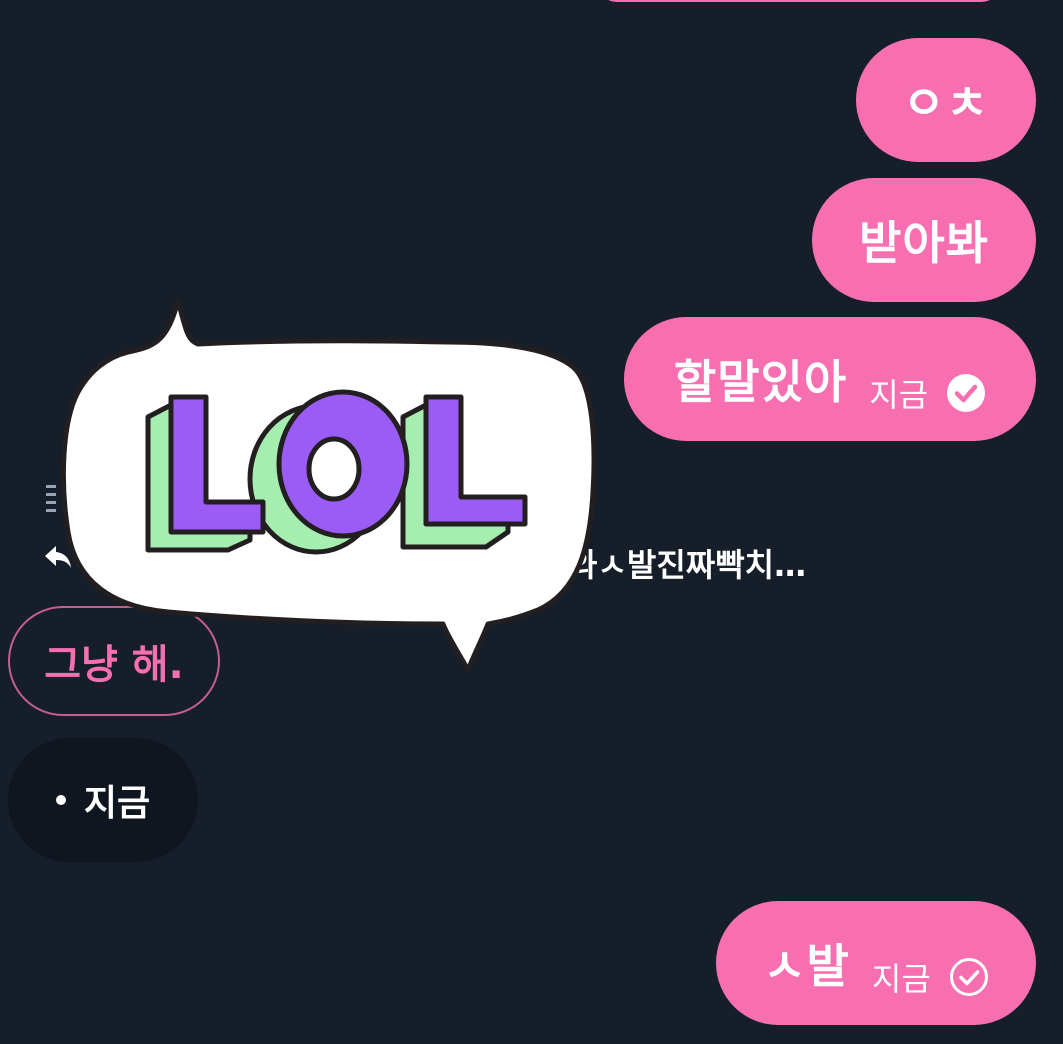 The height and width of the screenshot is (1044, 1063). I want to click on previous-message-bubble, so click(799, 1).